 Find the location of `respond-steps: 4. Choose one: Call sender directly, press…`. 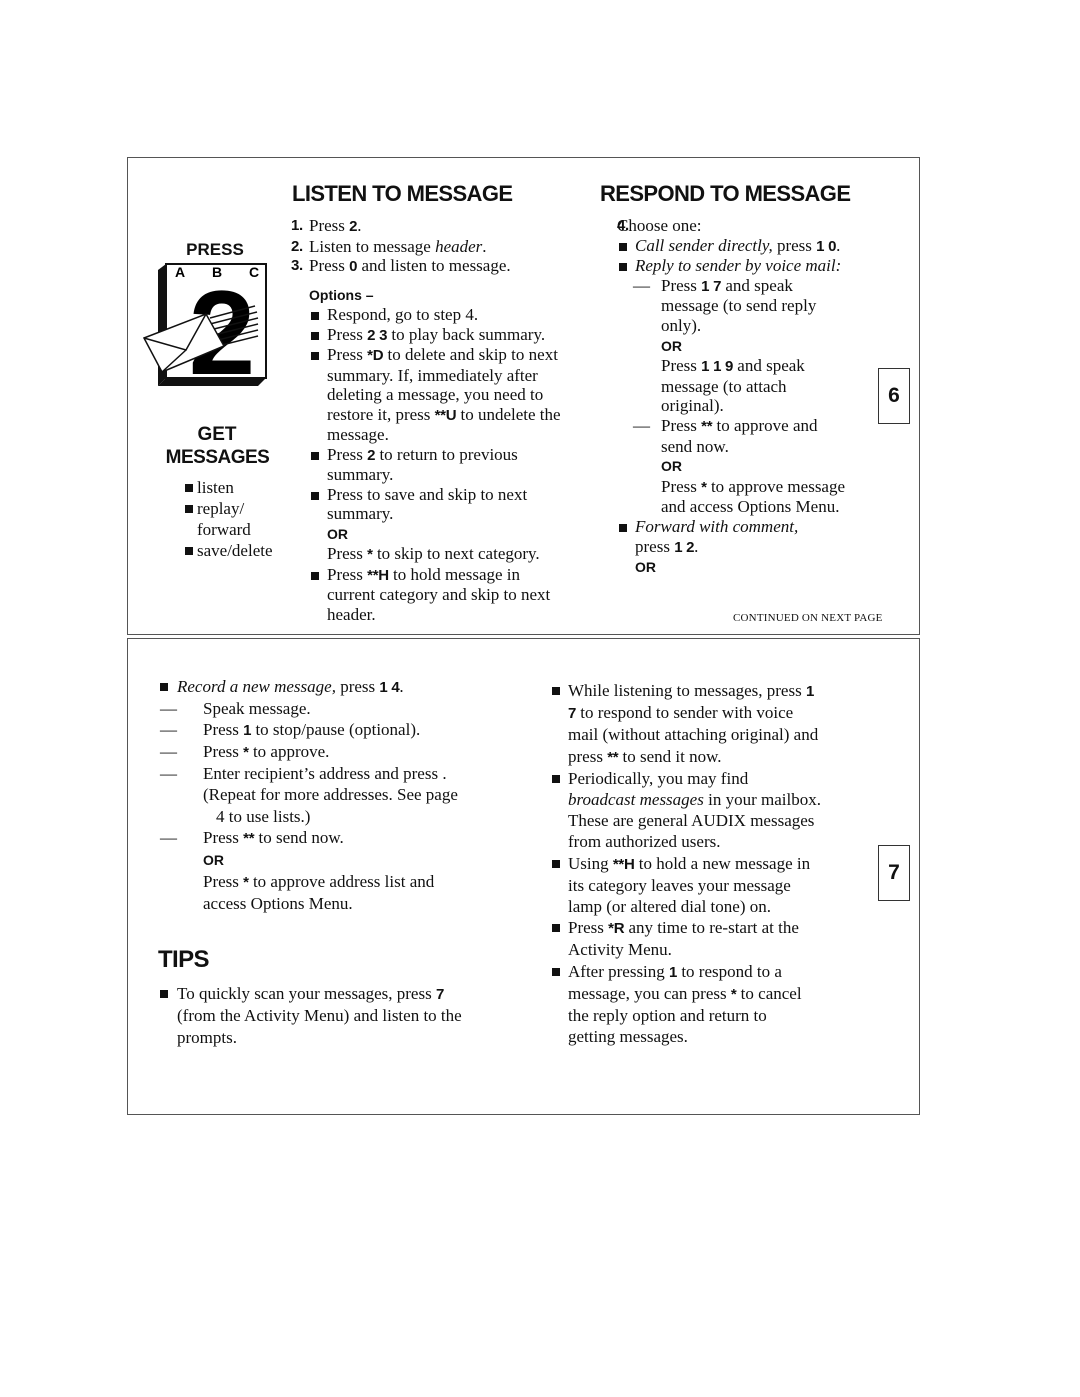

respond-steps: 4. Choose one: Call sender directly, press… is located at coordinates (722, 397).